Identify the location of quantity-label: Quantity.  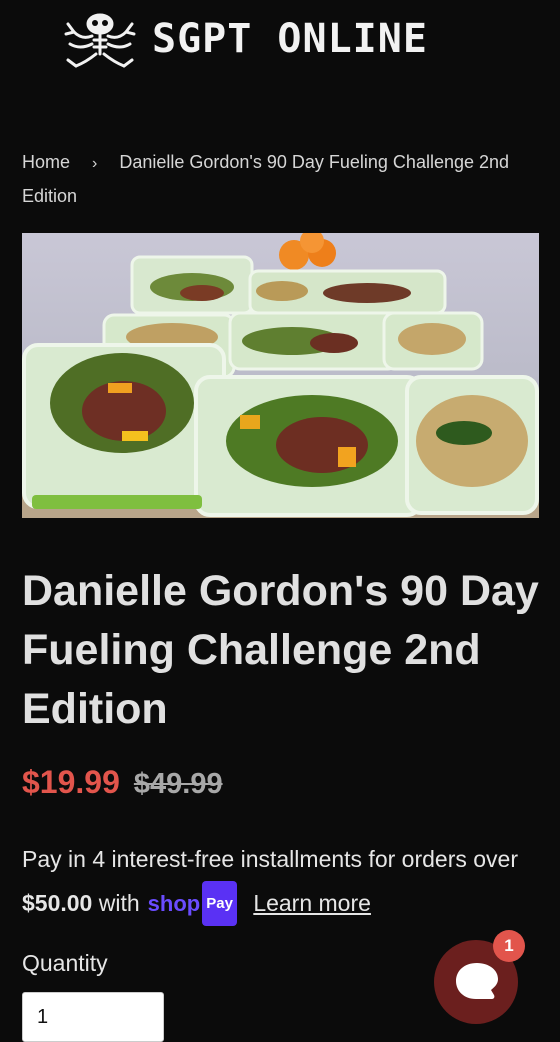
(65, 963).